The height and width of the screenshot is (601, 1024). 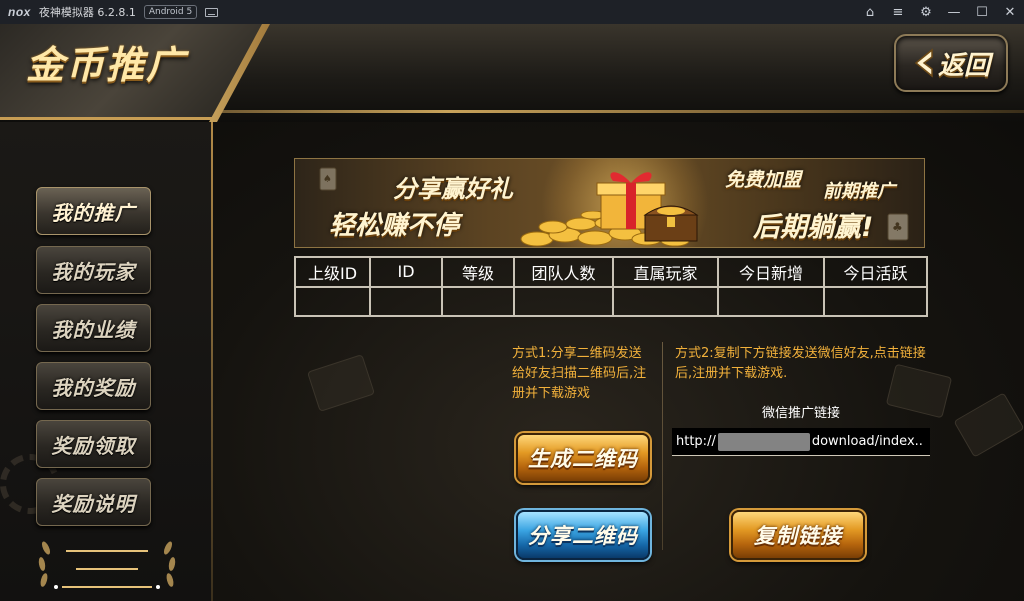 I want to click on android-version-badge: Android 5, so click(x=170, y=12).